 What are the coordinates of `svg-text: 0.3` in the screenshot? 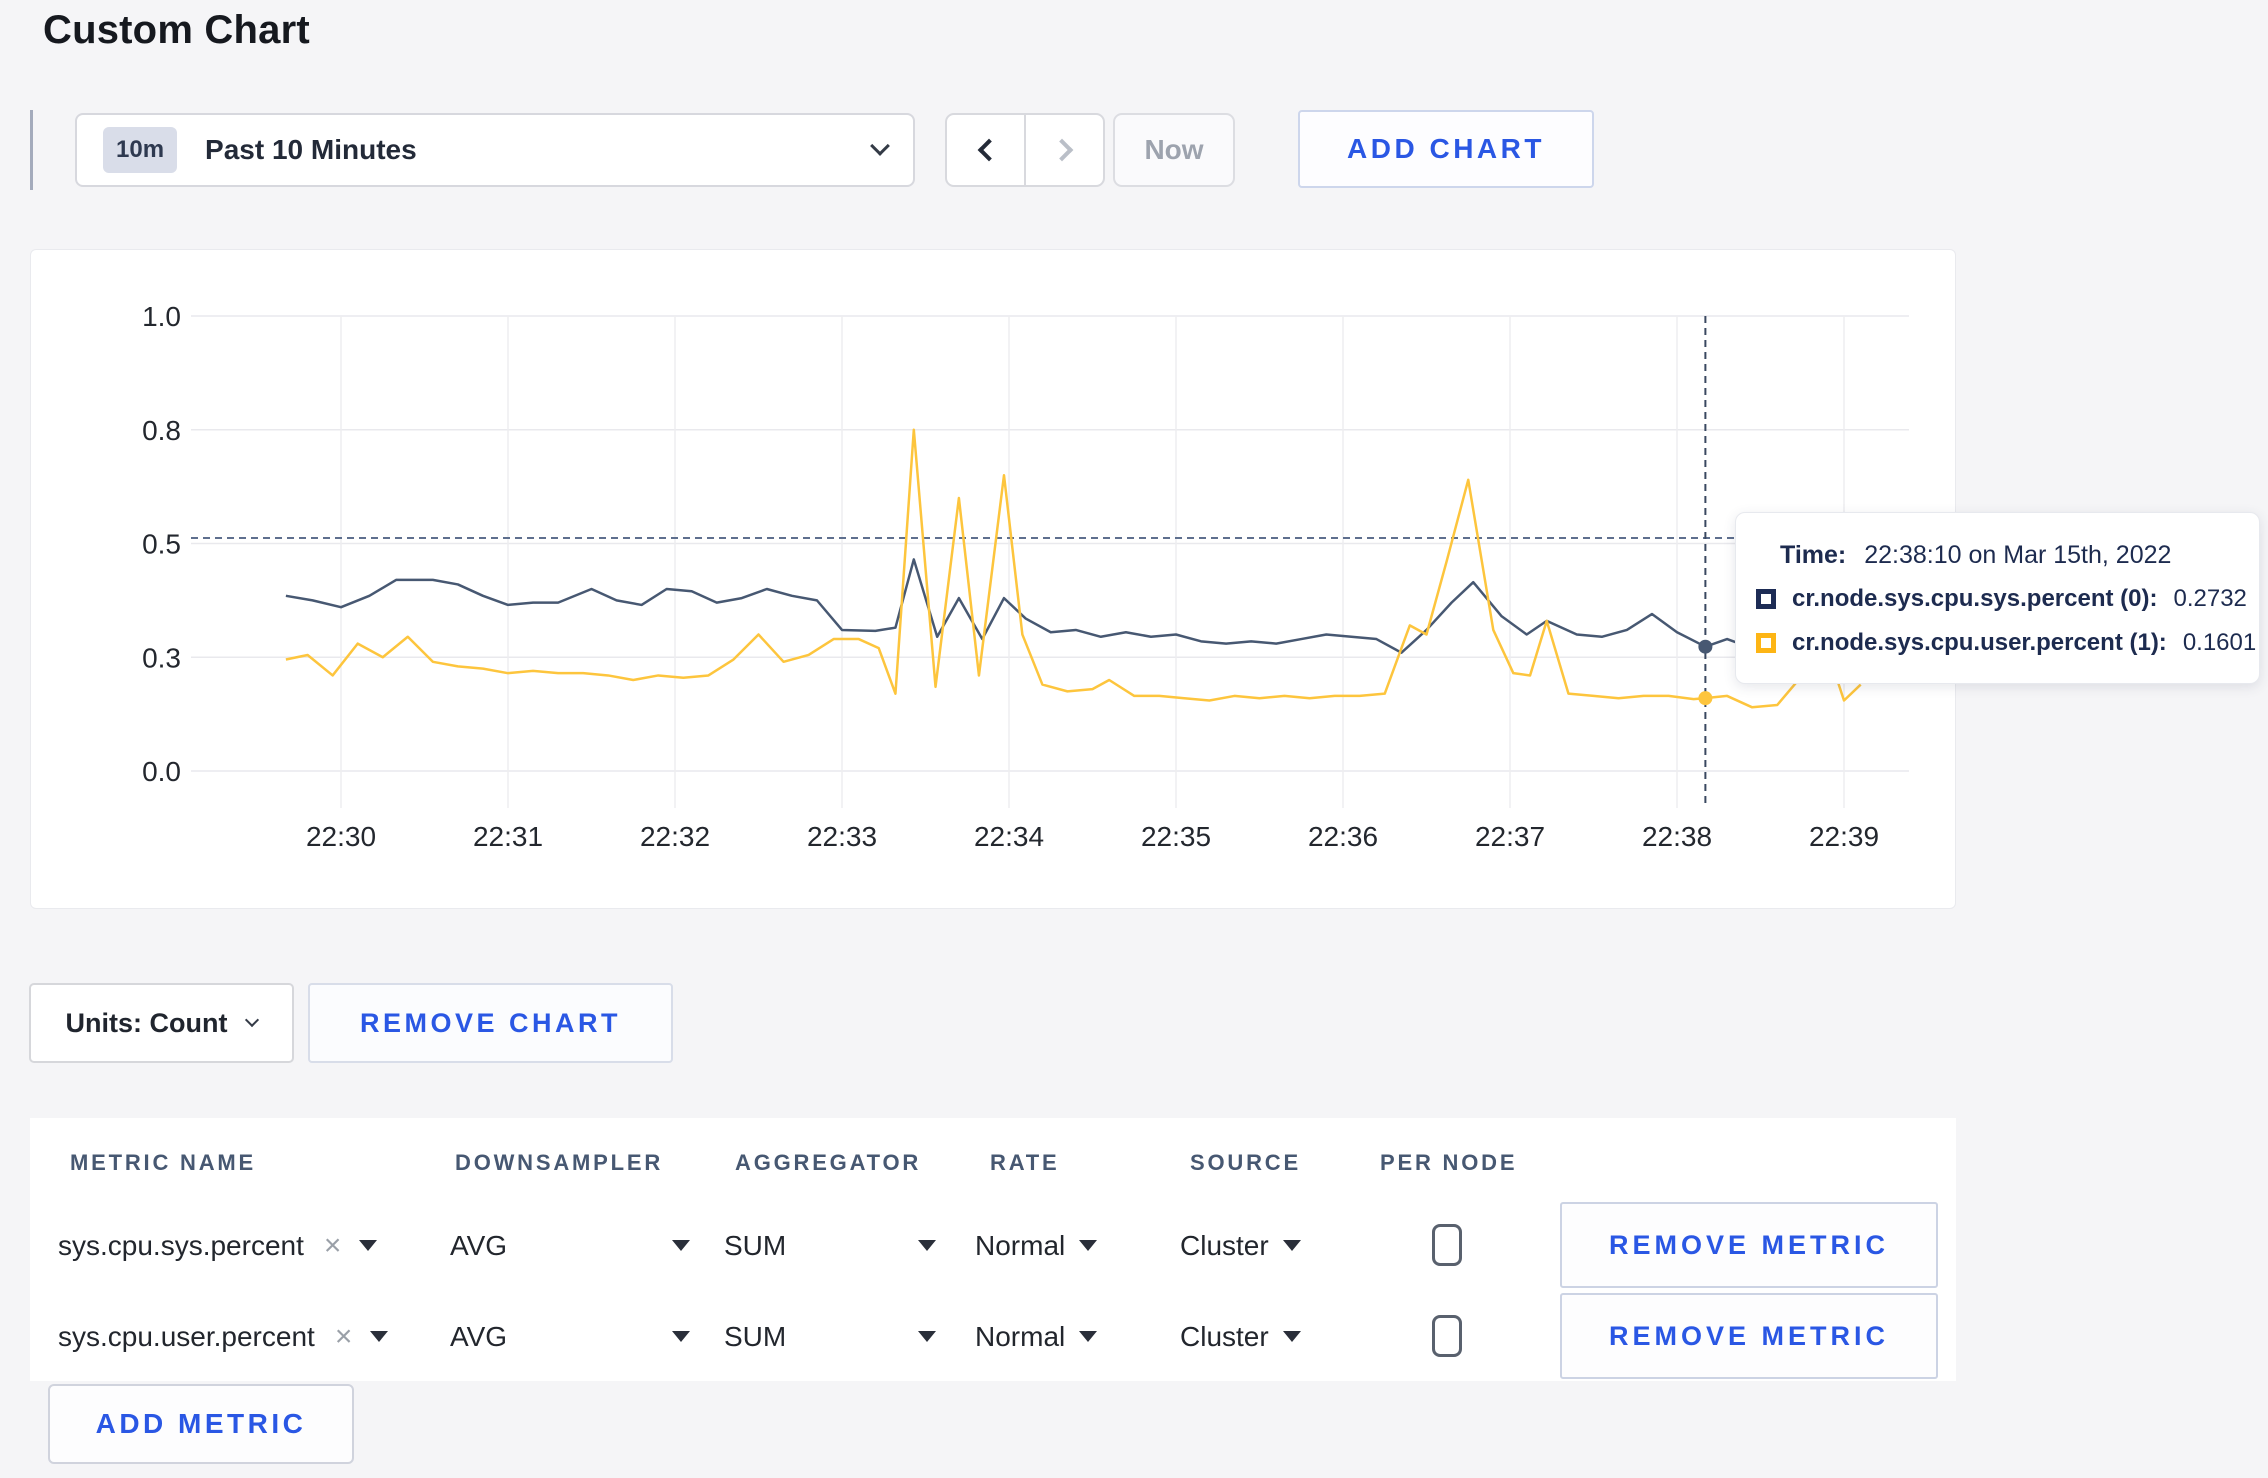 It's located at (161, 657).